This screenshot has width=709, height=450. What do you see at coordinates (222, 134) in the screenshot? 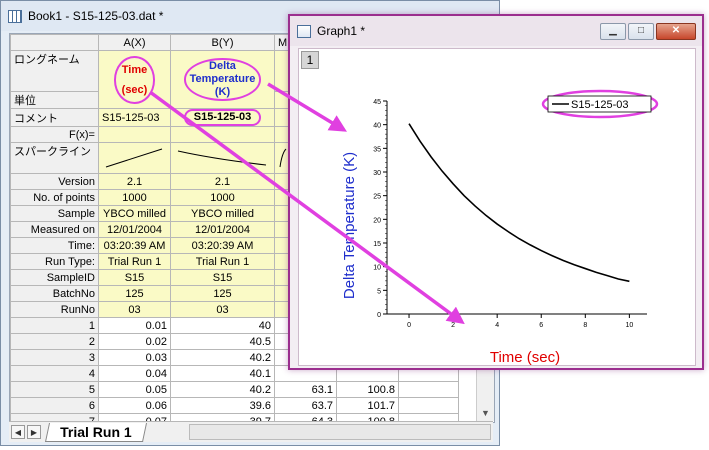
I see `fx-b-cell` at bounding box center [222, 134].